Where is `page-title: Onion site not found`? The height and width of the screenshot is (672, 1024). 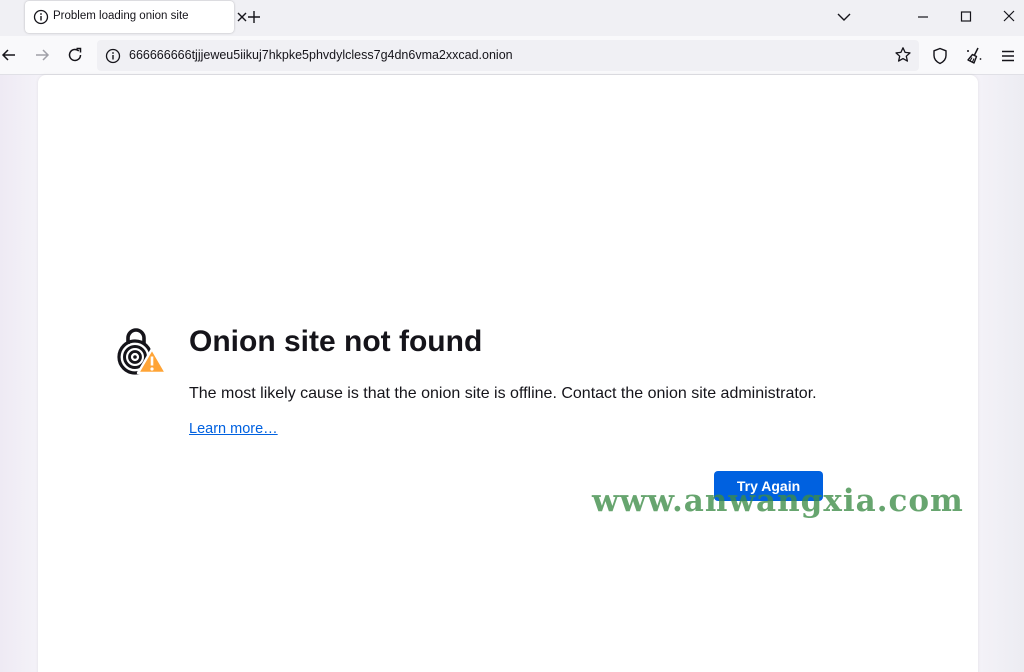
page-title: Onion site not found is located at coordinates (336, 341).